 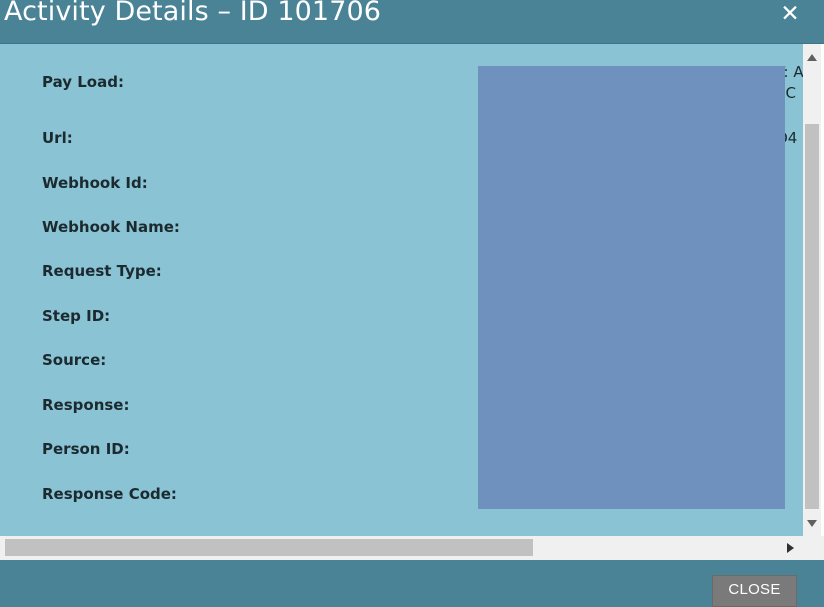 I want to click on horizontal-scrollbar, so click(x=401, y=548).